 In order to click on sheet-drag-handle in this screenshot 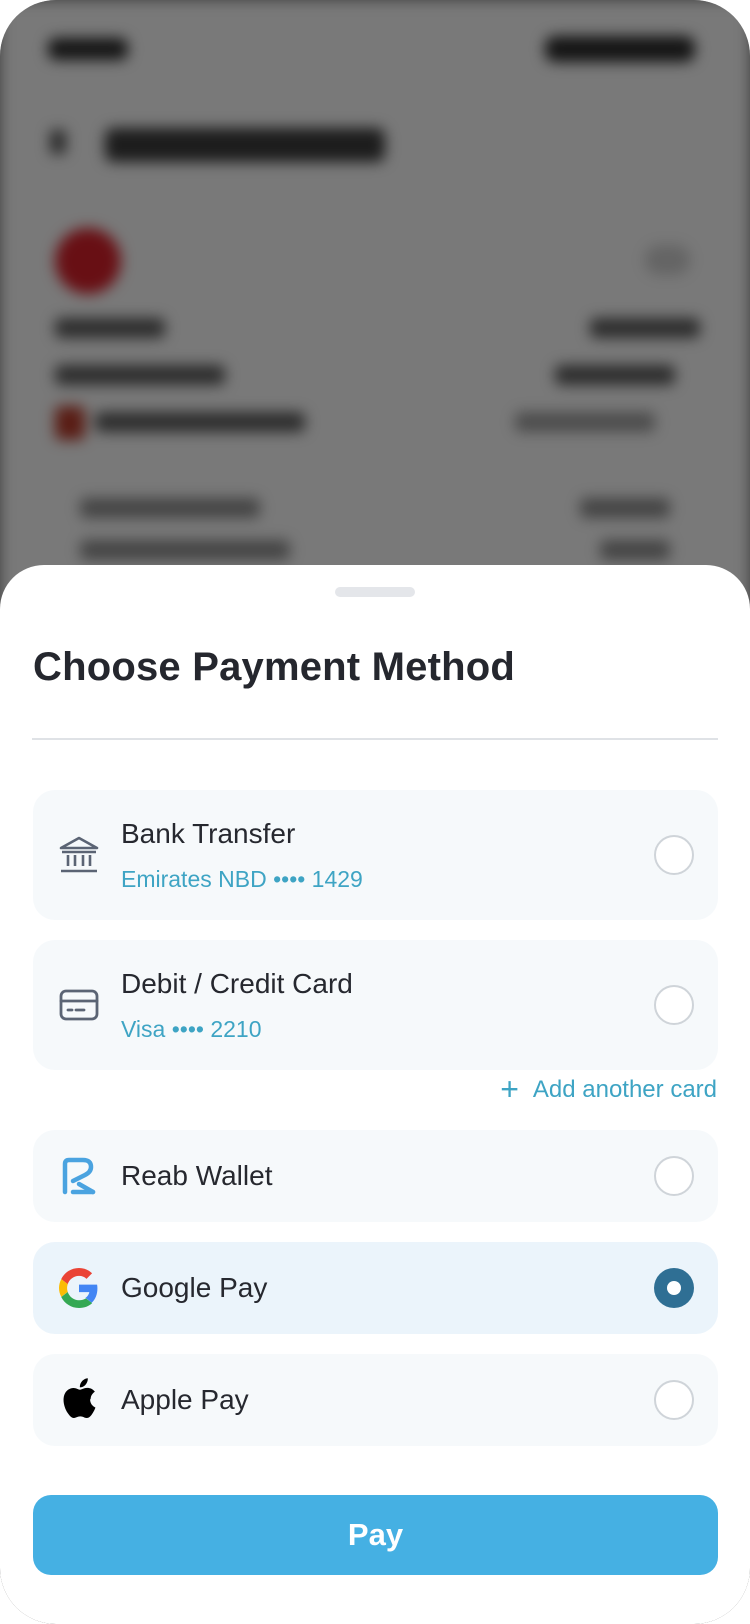, I will do `click(375, 592)`.